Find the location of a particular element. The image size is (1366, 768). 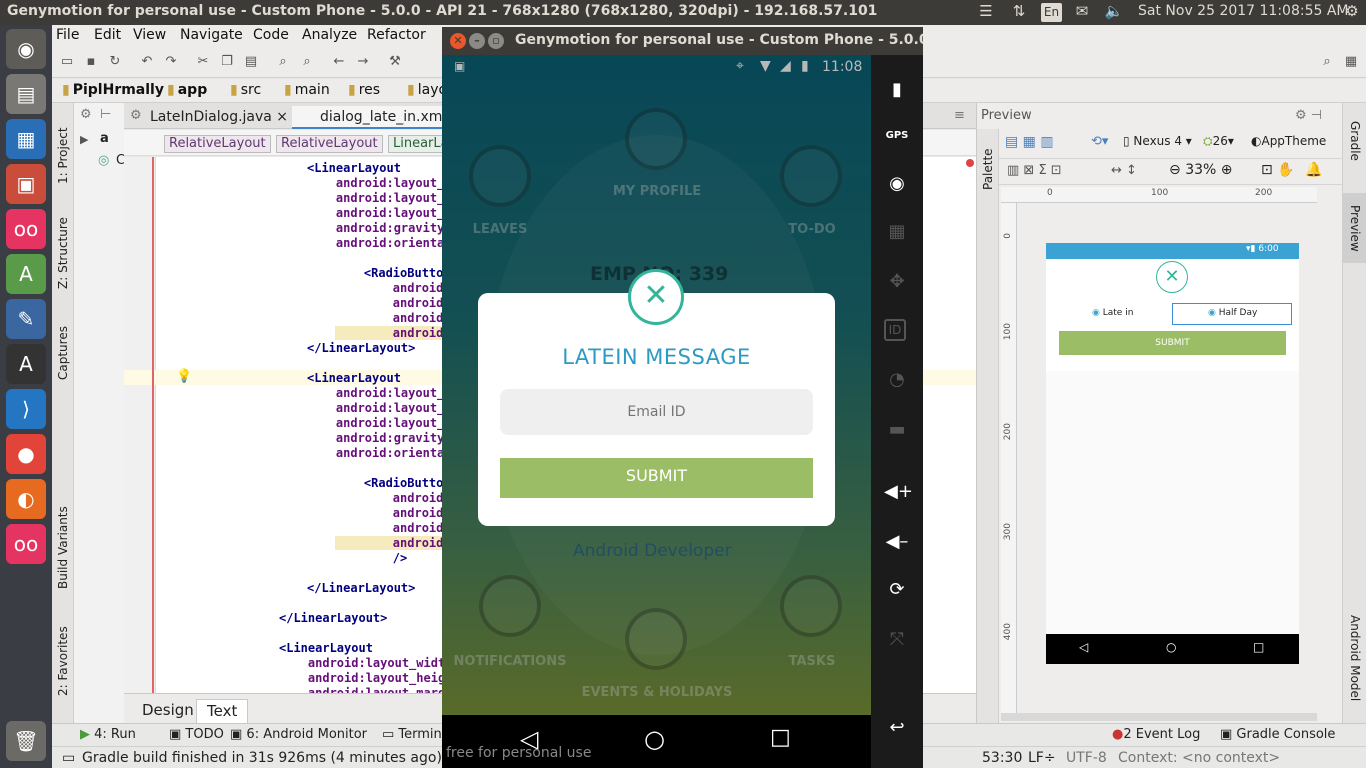

close-dialog-icon: ✕ is located at coordinates (656, 297).